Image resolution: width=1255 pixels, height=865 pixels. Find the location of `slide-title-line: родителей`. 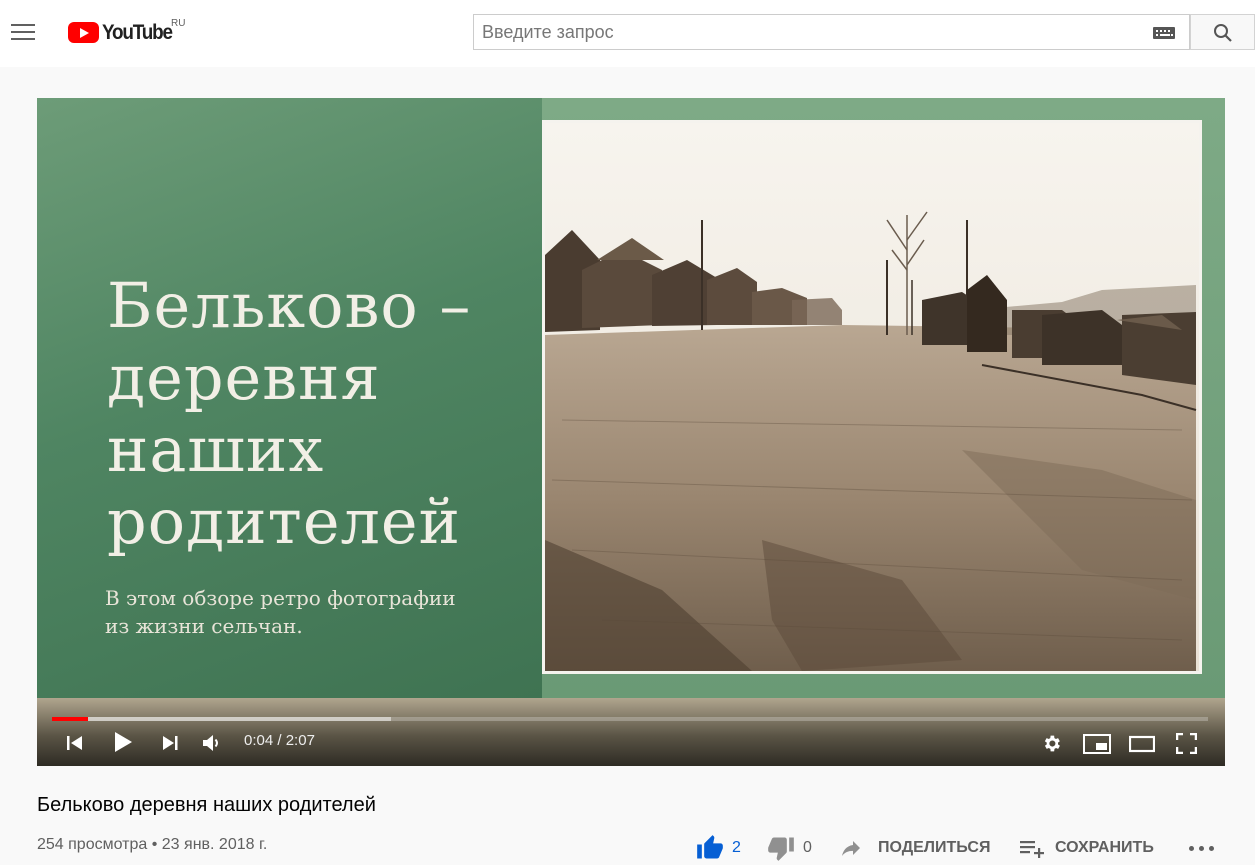

slide-title-line: родителей is located at coordinates (284, 521).